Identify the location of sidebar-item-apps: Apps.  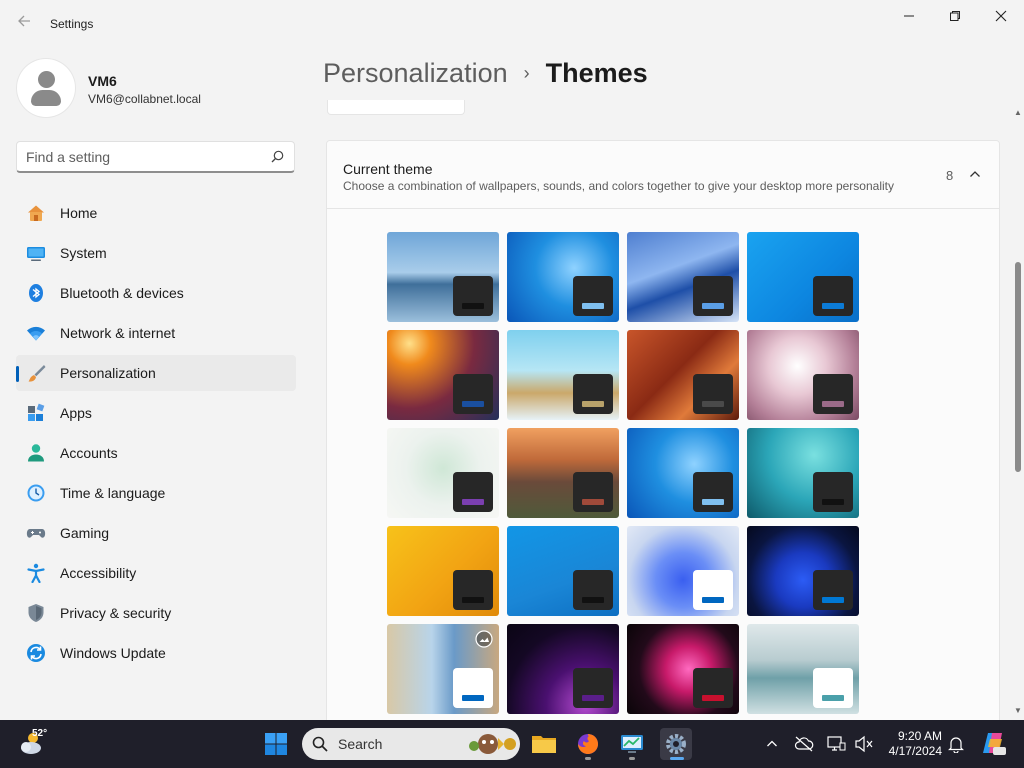
(156, 413).